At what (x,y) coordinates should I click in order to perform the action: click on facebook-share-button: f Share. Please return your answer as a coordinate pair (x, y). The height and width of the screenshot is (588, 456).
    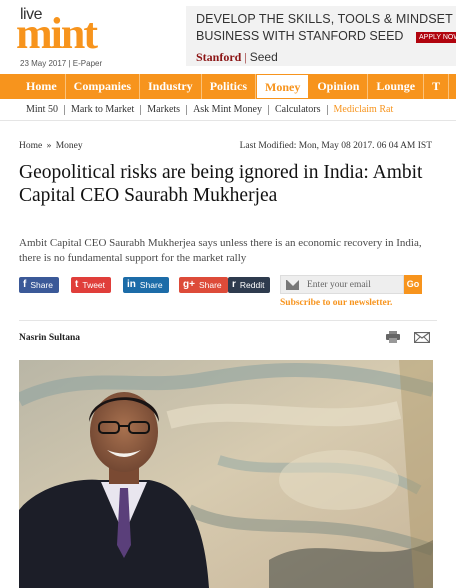
    Looking at the image, I should click on (39, 285).